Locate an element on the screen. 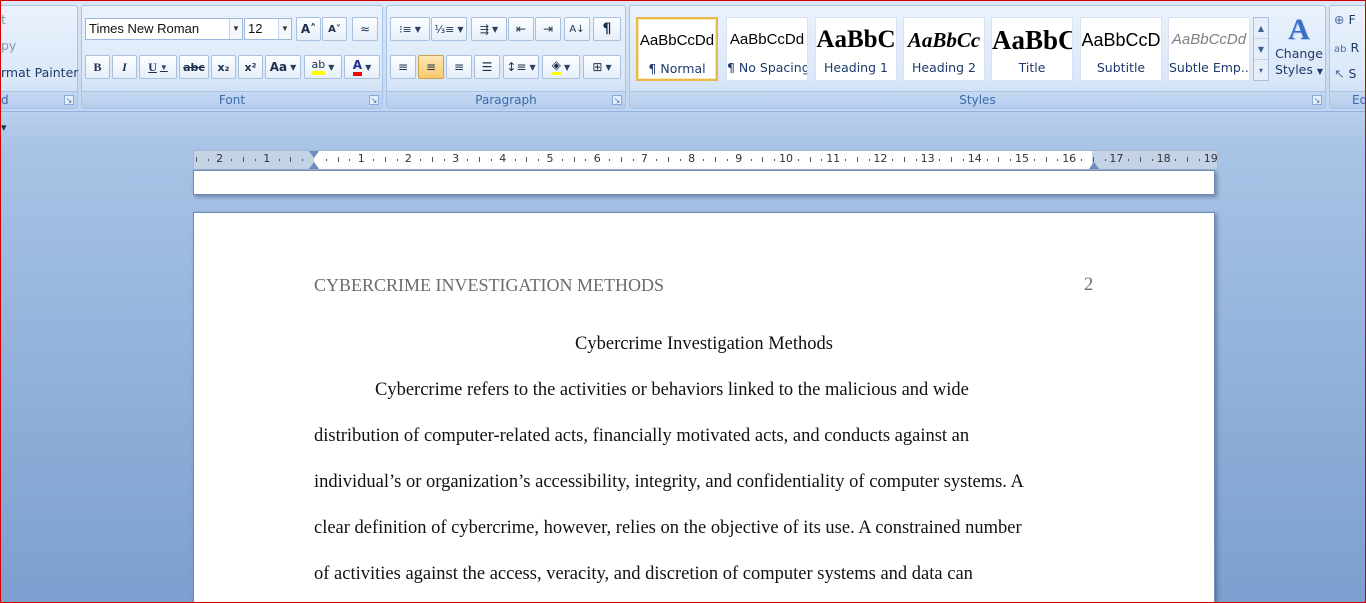 The image size is (1366, 603). strikethrough-button: abc is located at coordinates (194, 67).